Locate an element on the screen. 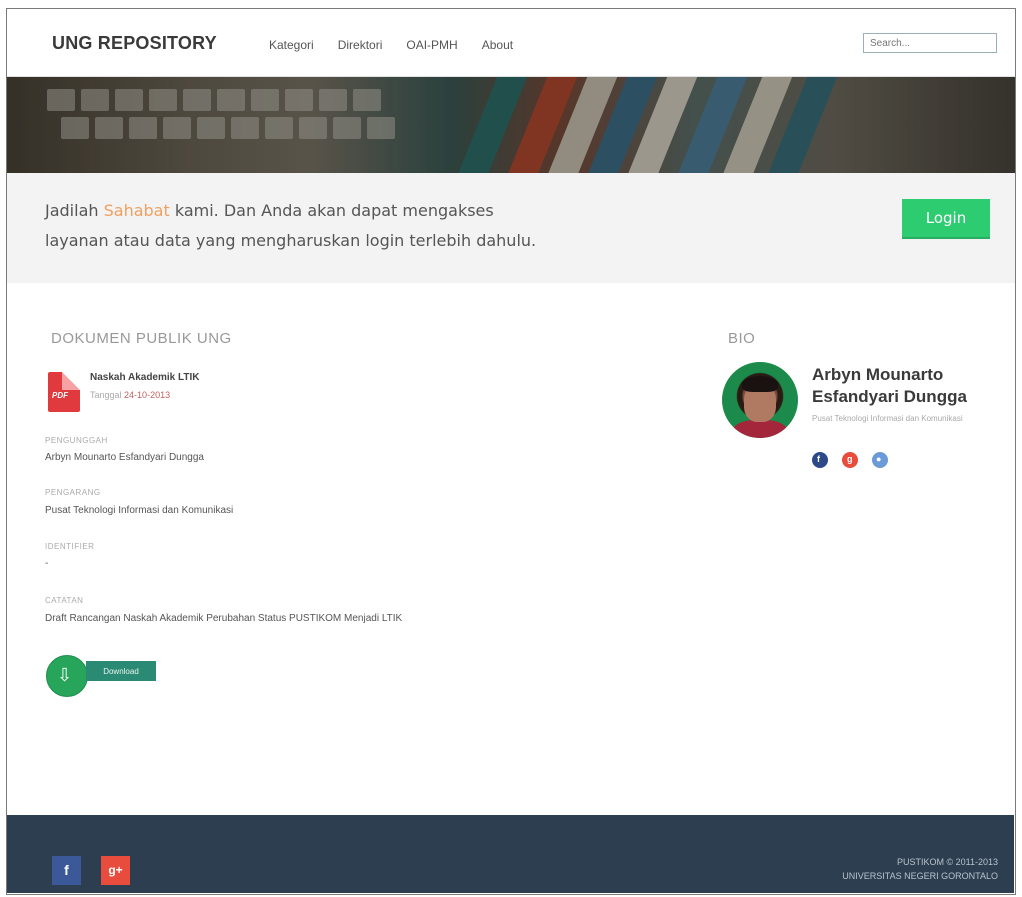  user-icon: ● is located at coordinates (880, 460).